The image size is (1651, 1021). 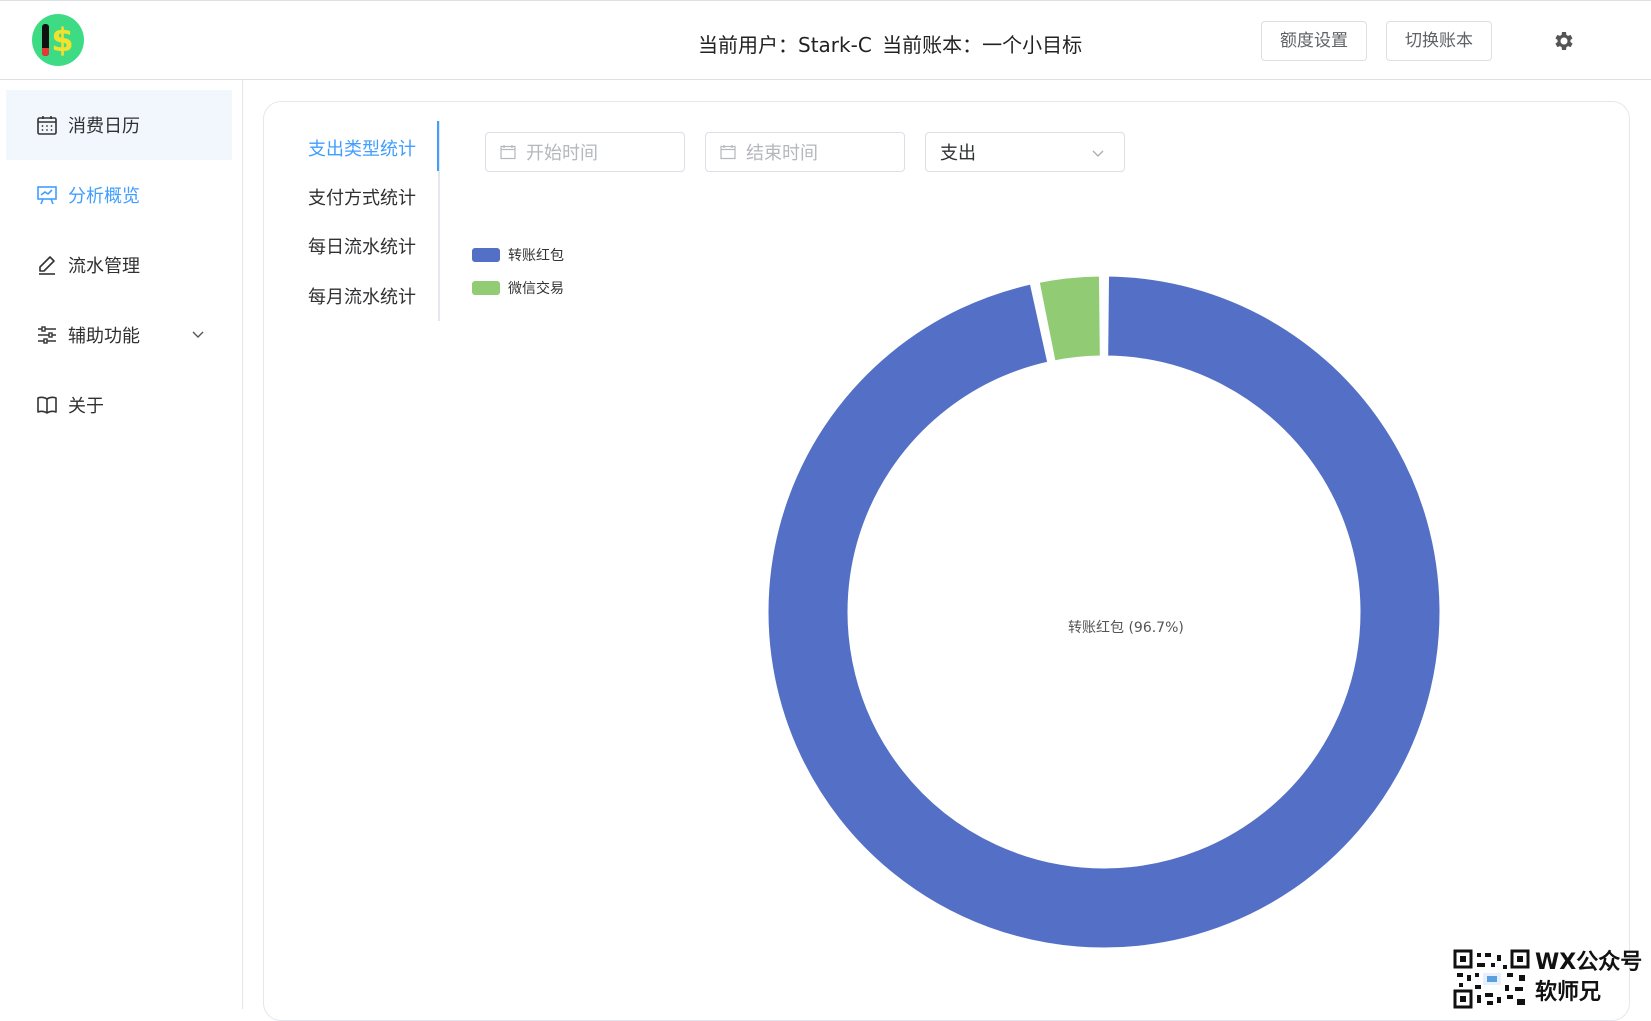 What do you see at coordinates (1589, 962) in the screenshot?
I see `watermark-line1: WX公众号` at bounding box center [1589, 962].